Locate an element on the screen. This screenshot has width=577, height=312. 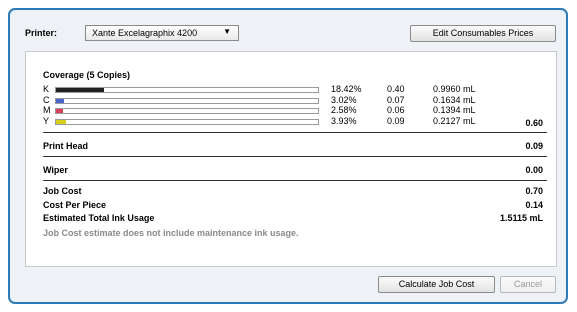
coverage-total: 0.60 is located at coordinates (534, 123).